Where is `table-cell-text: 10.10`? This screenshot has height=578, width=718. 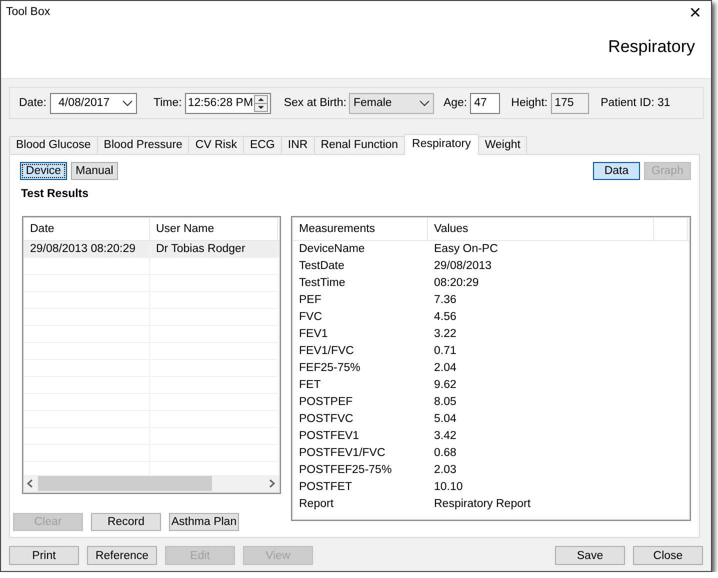
table-cell-text: 10.10 is located at coordinates (448, 487).